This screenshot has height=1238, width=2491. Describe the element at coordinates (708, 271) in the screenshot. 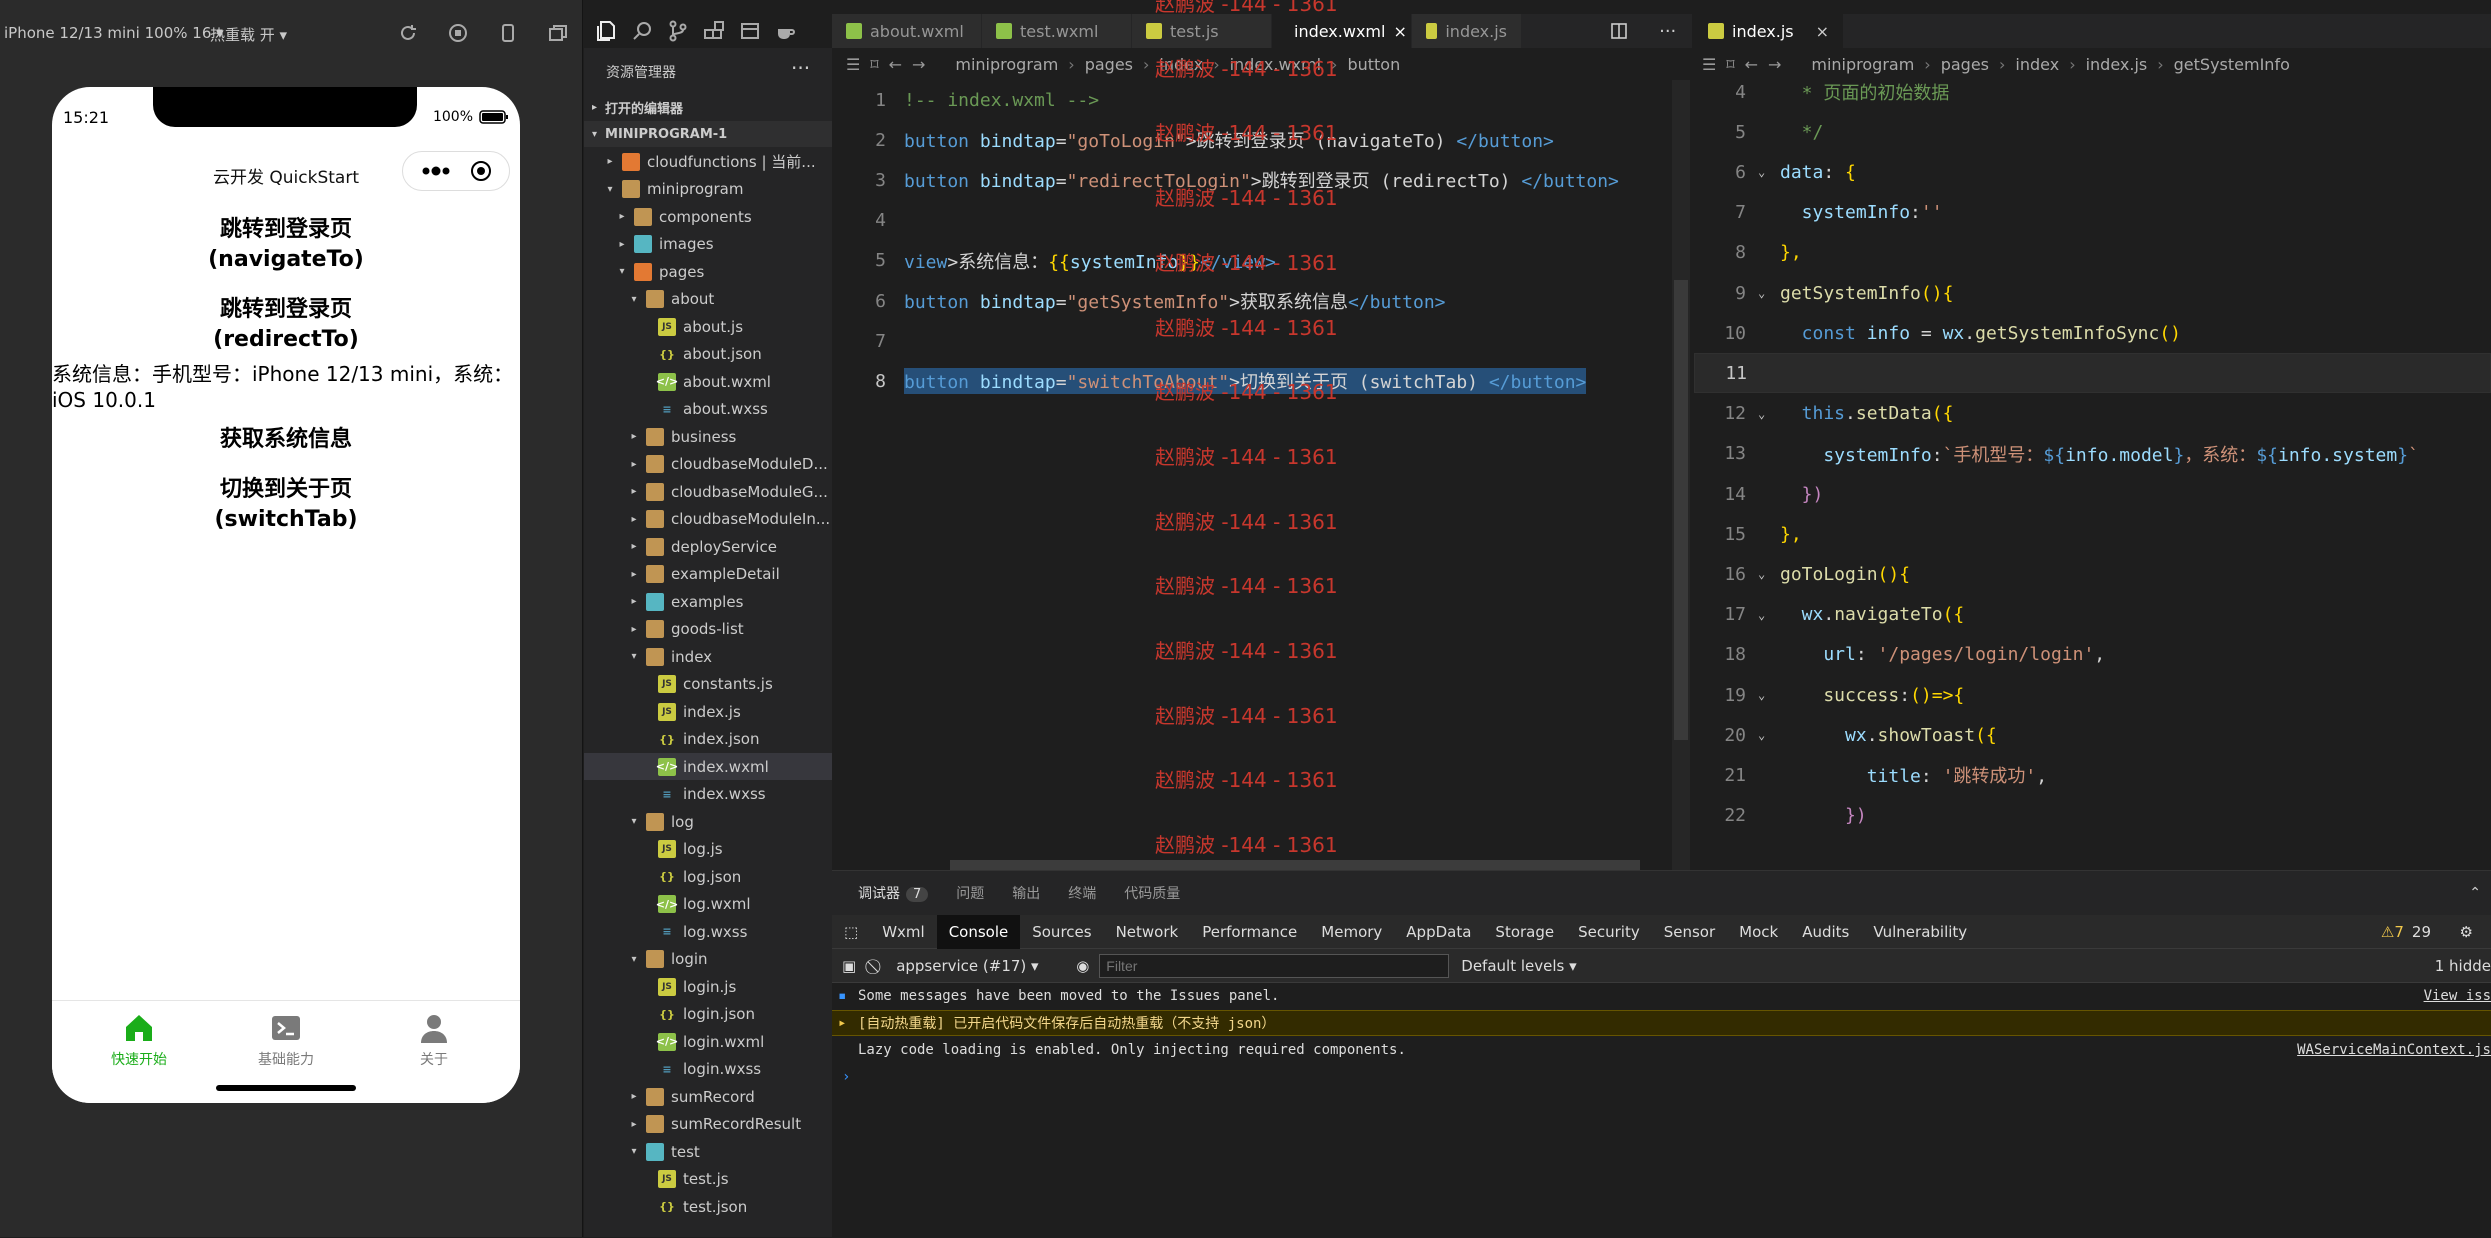

I see `tree-folder: ▾ pages` at that location.